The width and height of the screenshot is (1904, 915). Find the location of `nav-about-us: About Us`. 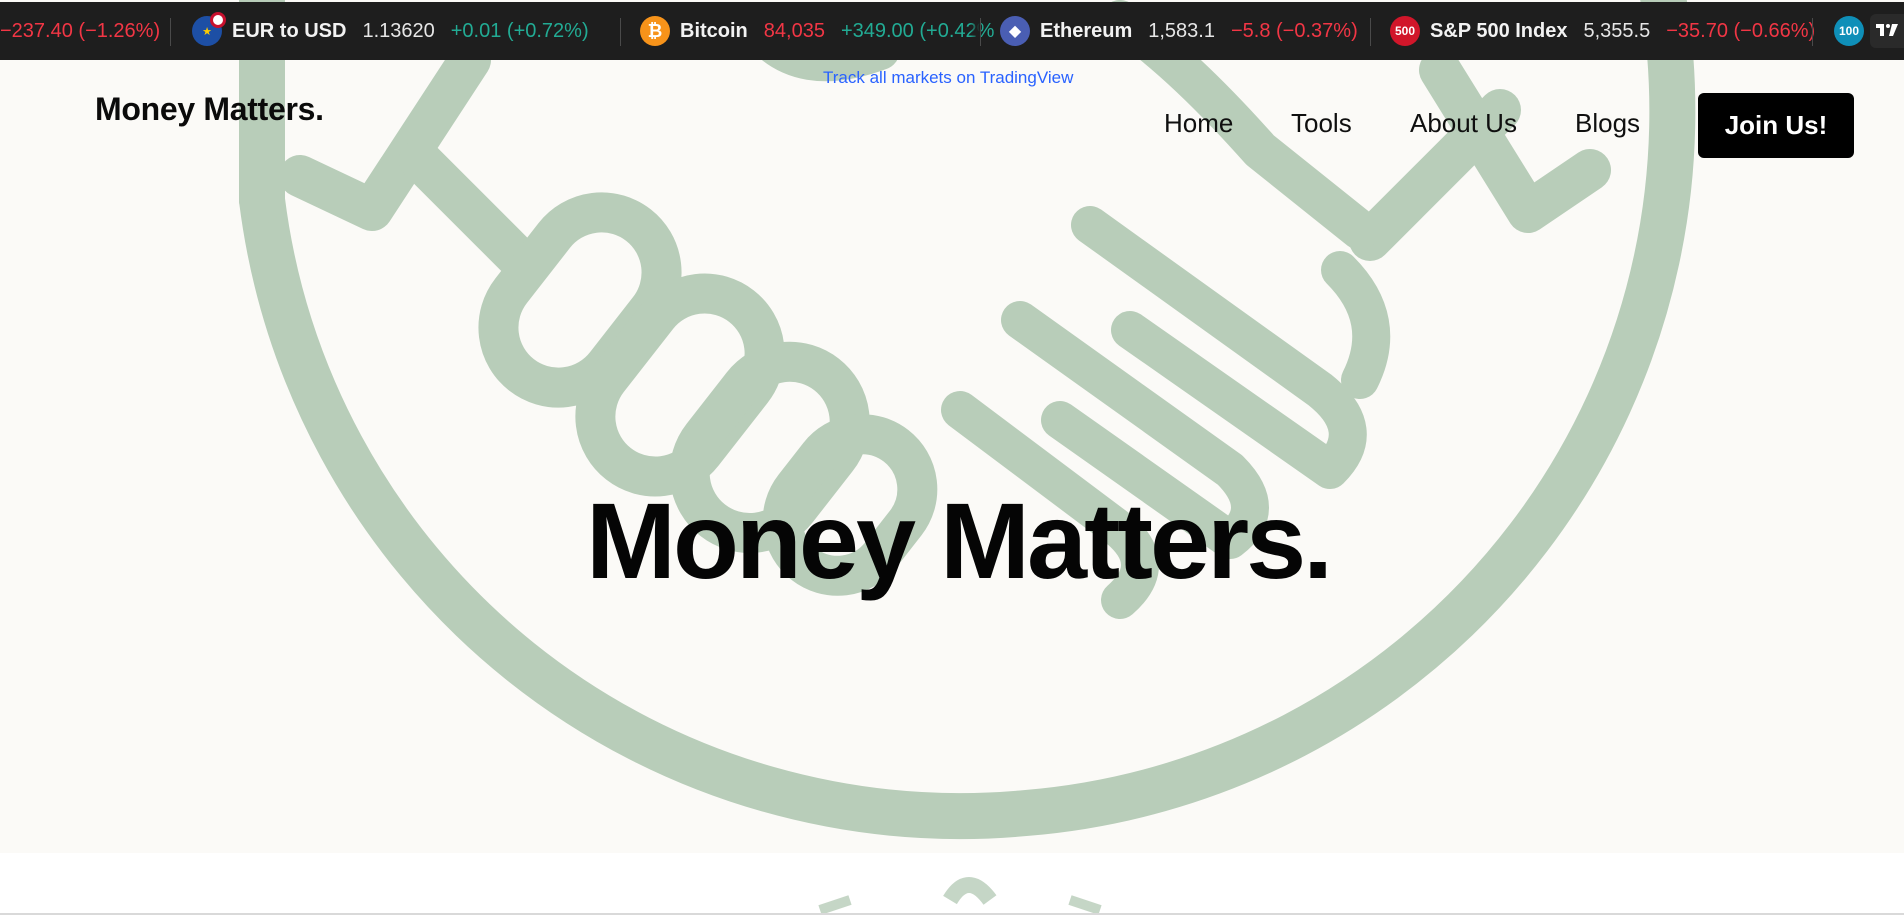

nav-about-us: About Us is located at coordinates (1463, 123).